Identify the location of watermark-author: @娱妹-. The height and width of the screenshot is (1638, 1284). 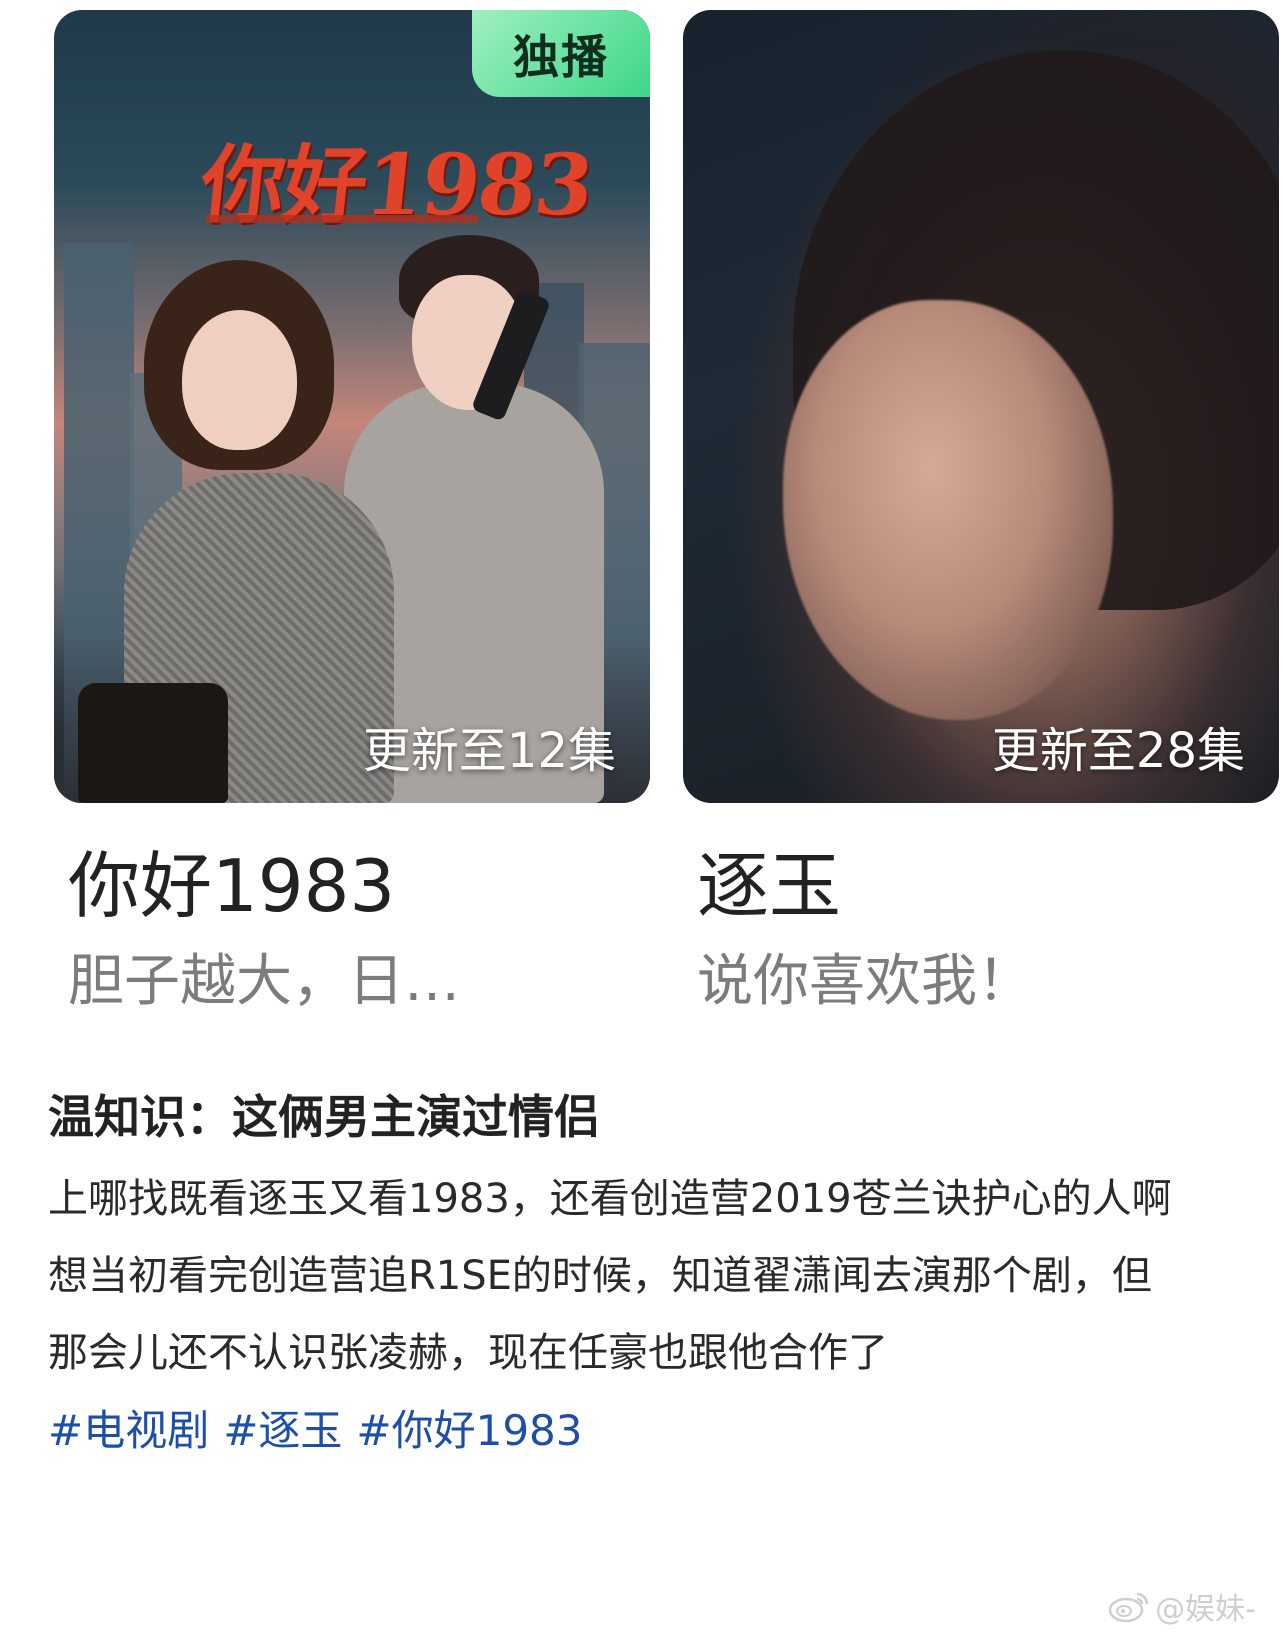
(1205, 1609).